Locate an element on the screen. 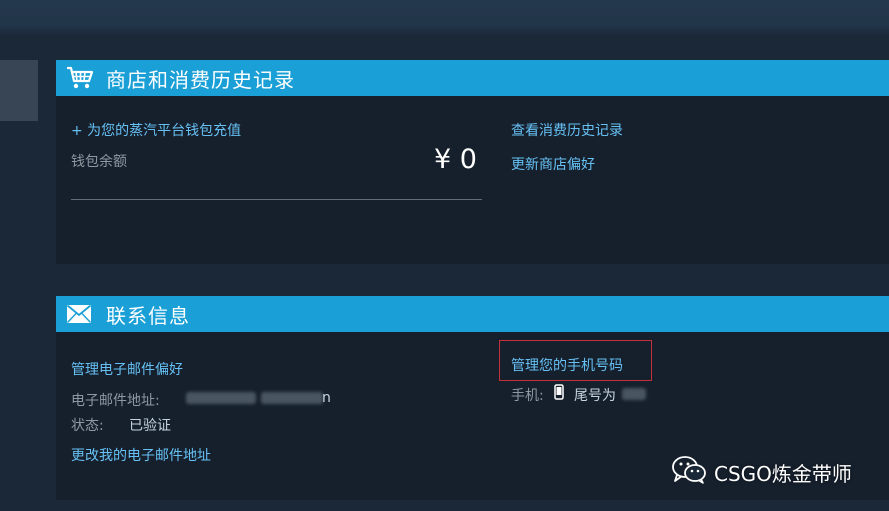 Image resolution: width=889 pixels, height=511 pixels. email-address-suffix: n is located at coordinates (326, 398).